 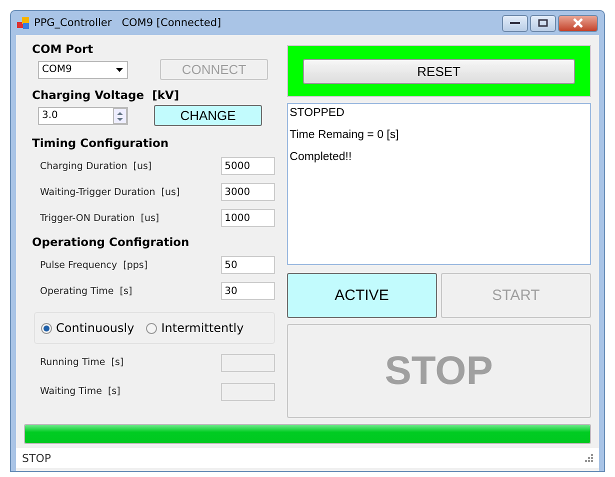 I want to click on window-title: PPG_Controller COM9 [Connected], so click(x=128, y=23).